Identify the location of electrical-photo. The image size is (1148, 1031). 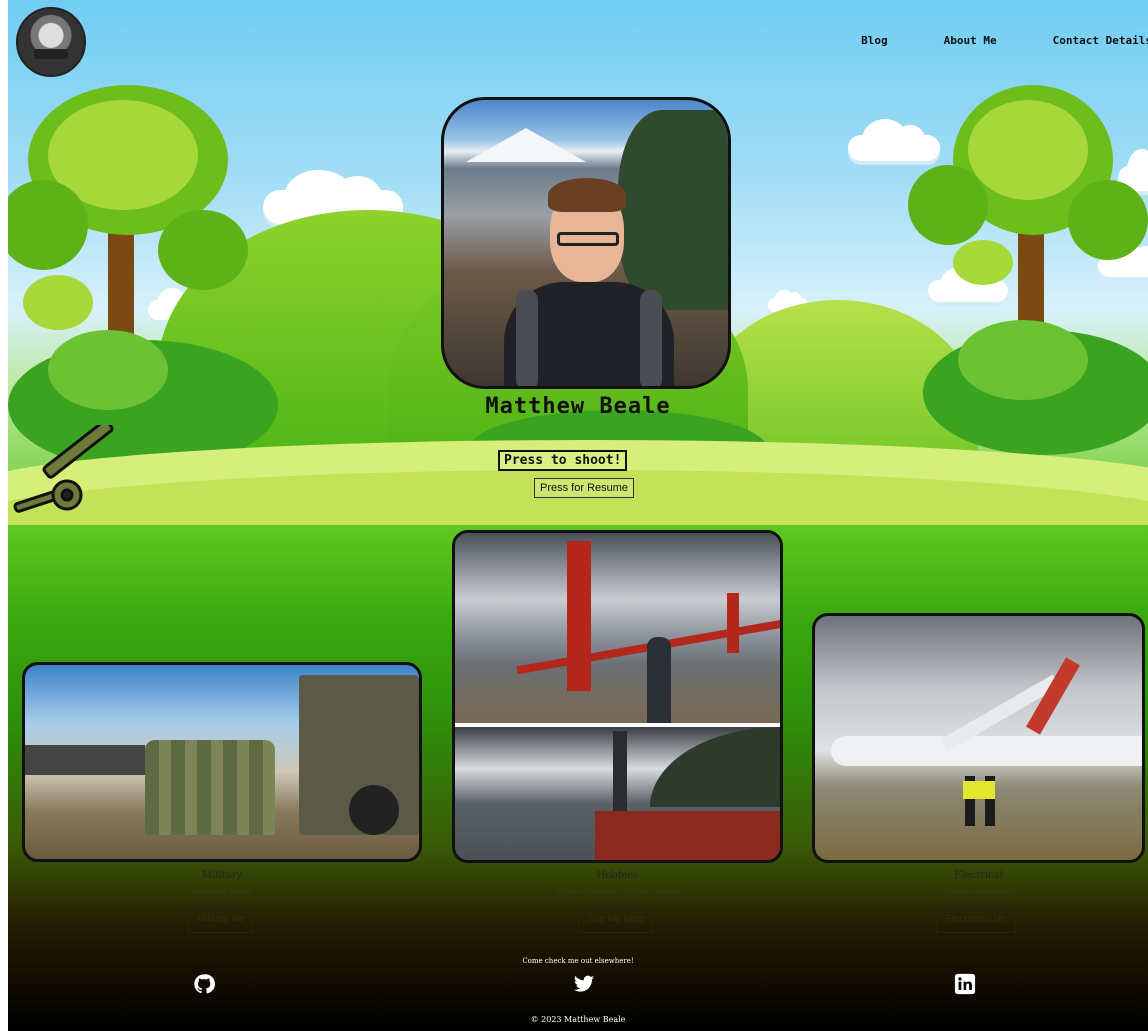
(978, 738).